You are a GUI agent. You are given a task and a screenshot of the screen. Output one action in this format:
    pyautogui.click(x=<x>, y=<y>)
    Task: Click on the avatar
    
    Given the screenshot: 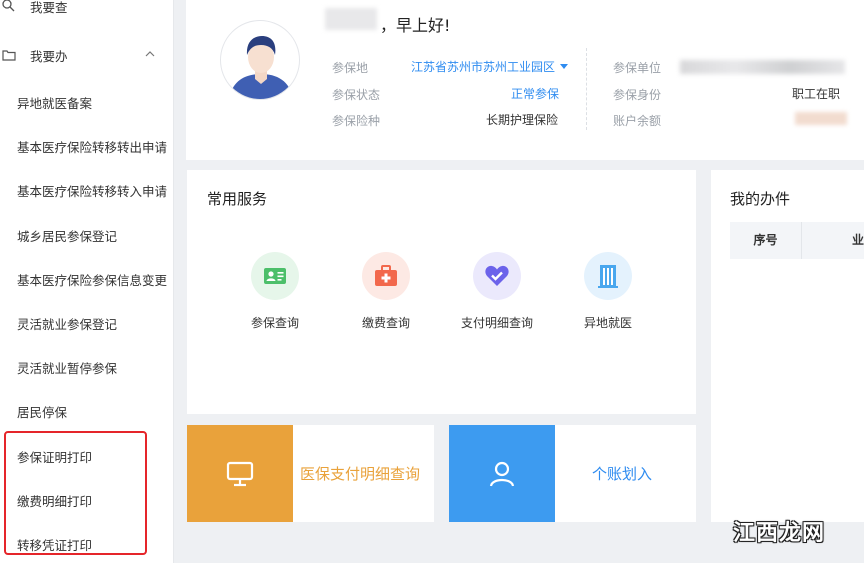 What is the action you would take?
    pyautogui.click(x=260, y=60)
    